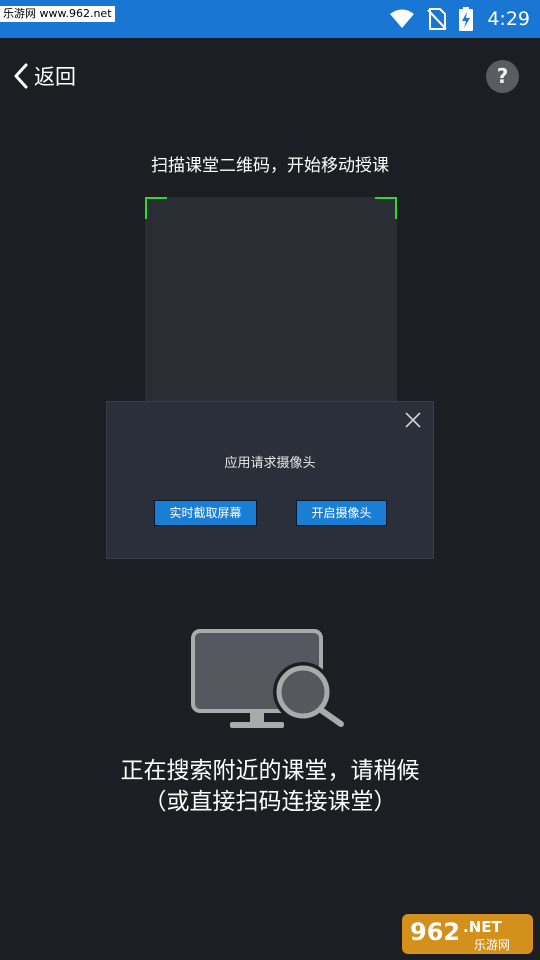  What do you see at coordinates (271, 303) in the screenshot?
I see `qr-scanner-viewfinder` at bounding box center [271, 303].